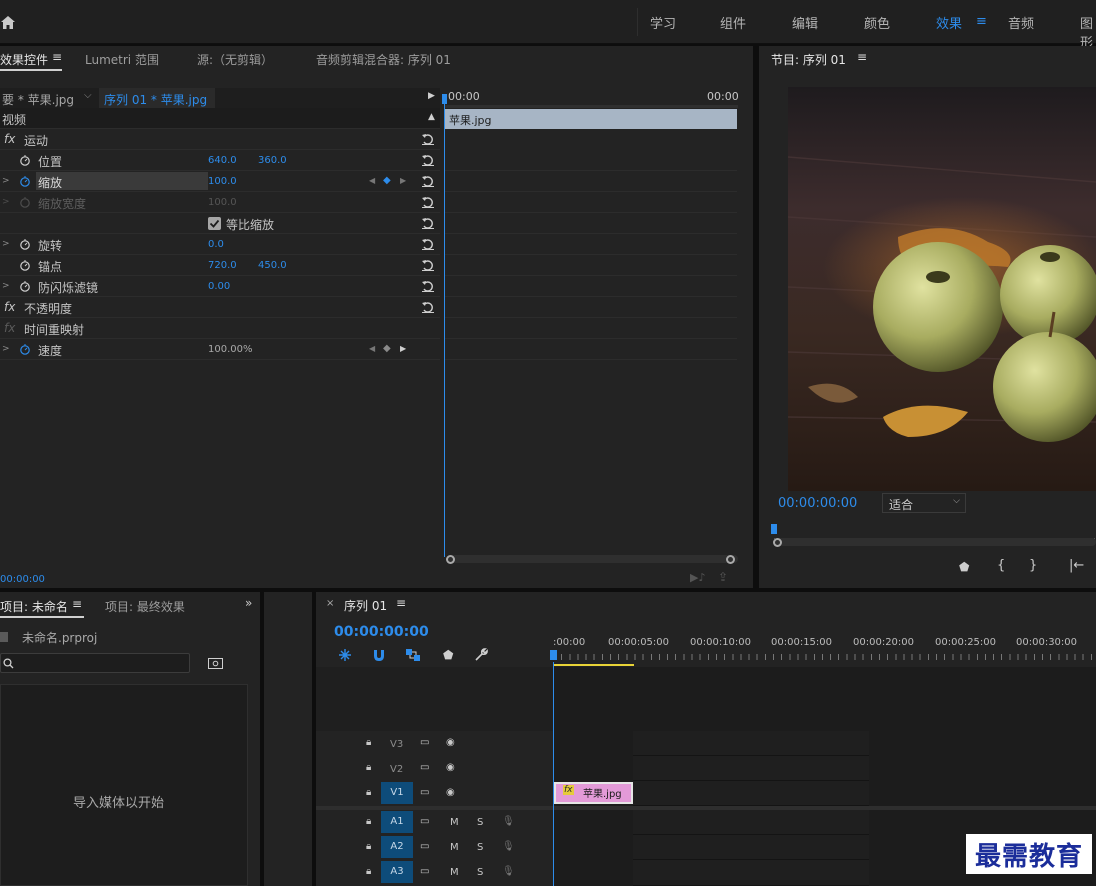  I want to click on anchor-y-value: 450.0, so click(272, 265).